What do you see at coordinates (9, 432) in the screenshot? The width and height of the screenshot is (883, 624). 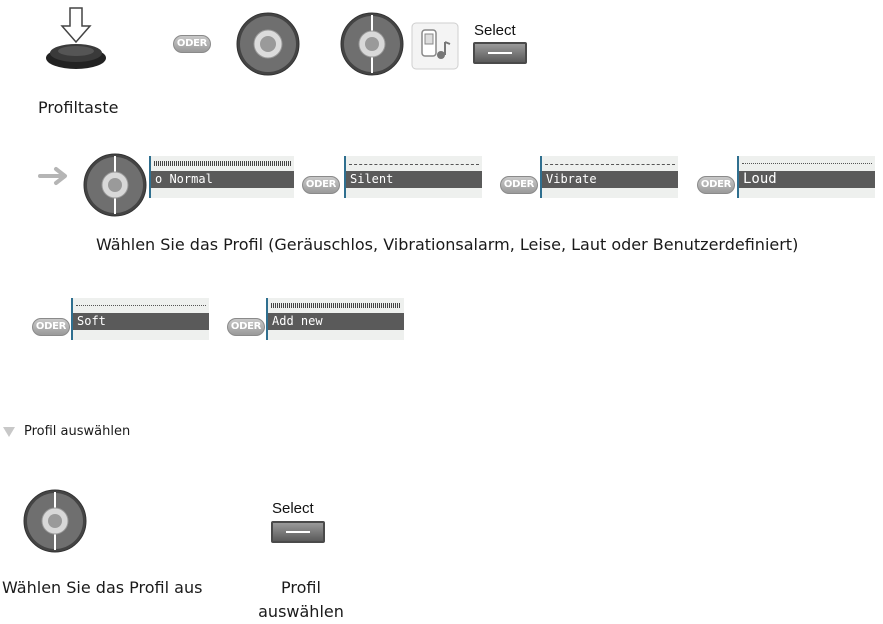 I see `triangle-bullet-icon` at bounding box center [9, 432].